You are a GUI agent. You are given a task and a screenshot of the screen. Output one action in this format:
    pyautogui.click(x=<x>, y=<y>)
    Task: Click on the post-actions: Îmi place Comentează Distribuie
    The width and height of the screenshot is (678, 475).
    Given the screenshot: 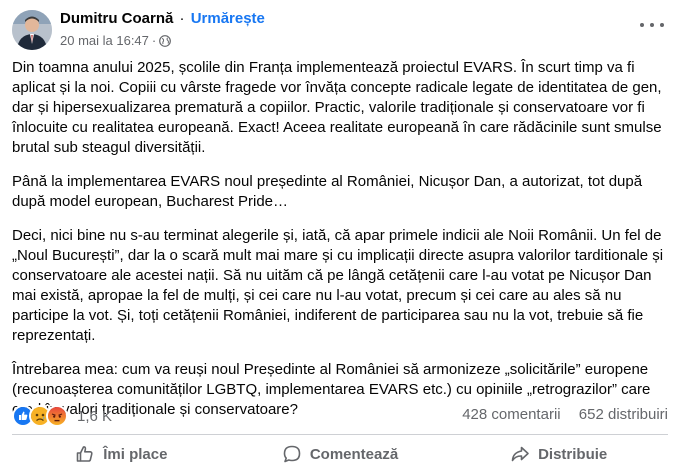 What is the action you would take?
    pyautogui.click(x=340, y=454)
    